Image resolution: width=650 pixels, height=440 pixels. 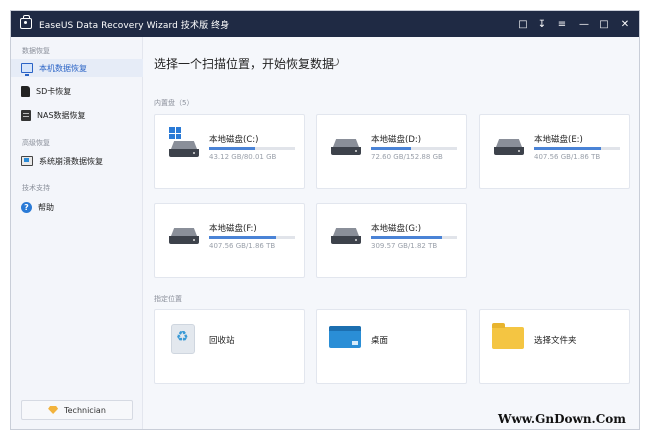 I want to click on drive-size: 43.12 GB/80.01 GB, so click(x=243, y=157).